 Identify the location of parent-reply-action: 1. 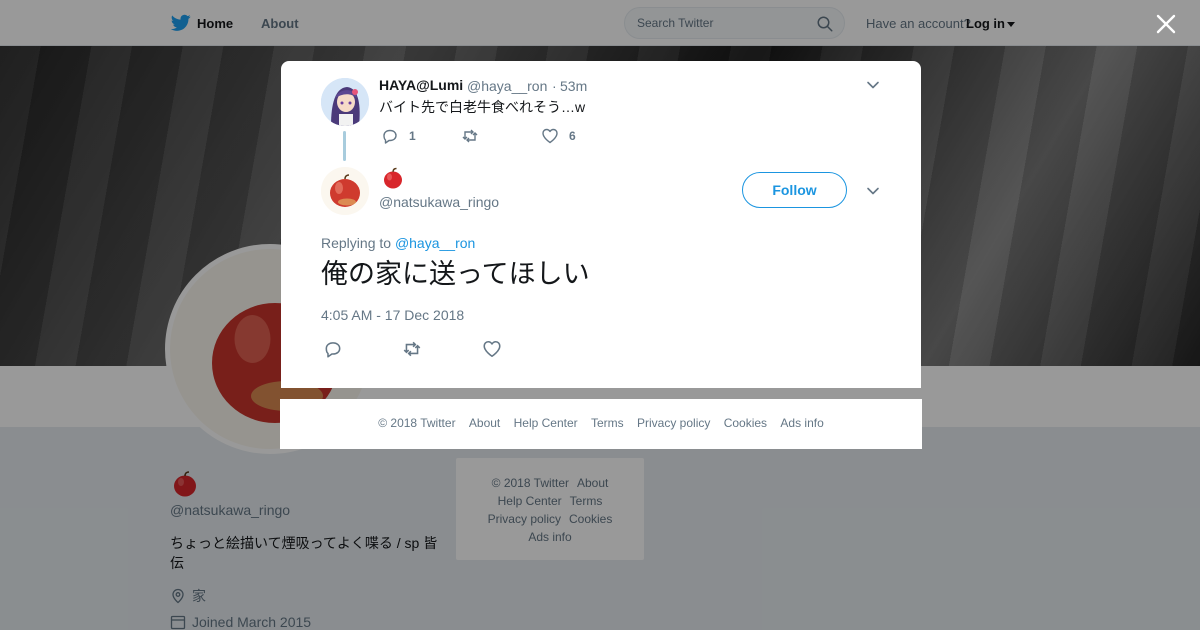
(398, 136).